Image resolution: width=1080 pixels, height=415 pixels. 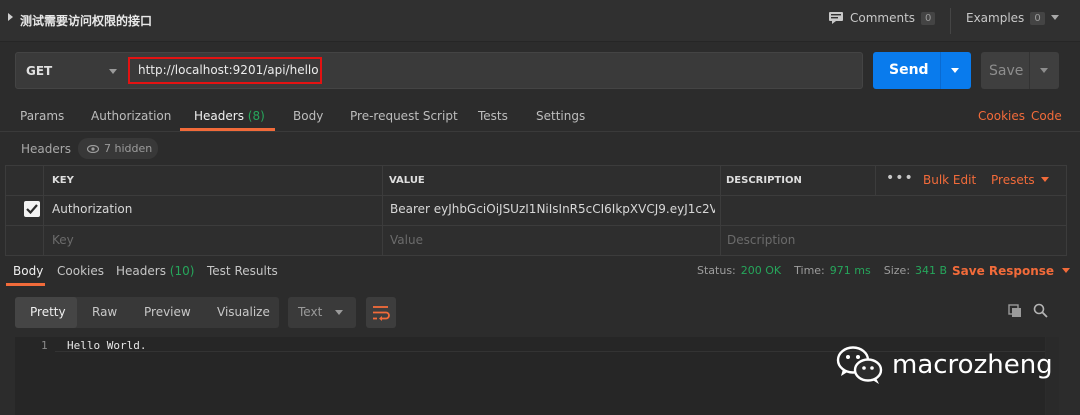 What do you see at coordinates (242, 271) in the screenshot?
I see `response-tab-test-results: Test Results` at bounding box center [242, 271].